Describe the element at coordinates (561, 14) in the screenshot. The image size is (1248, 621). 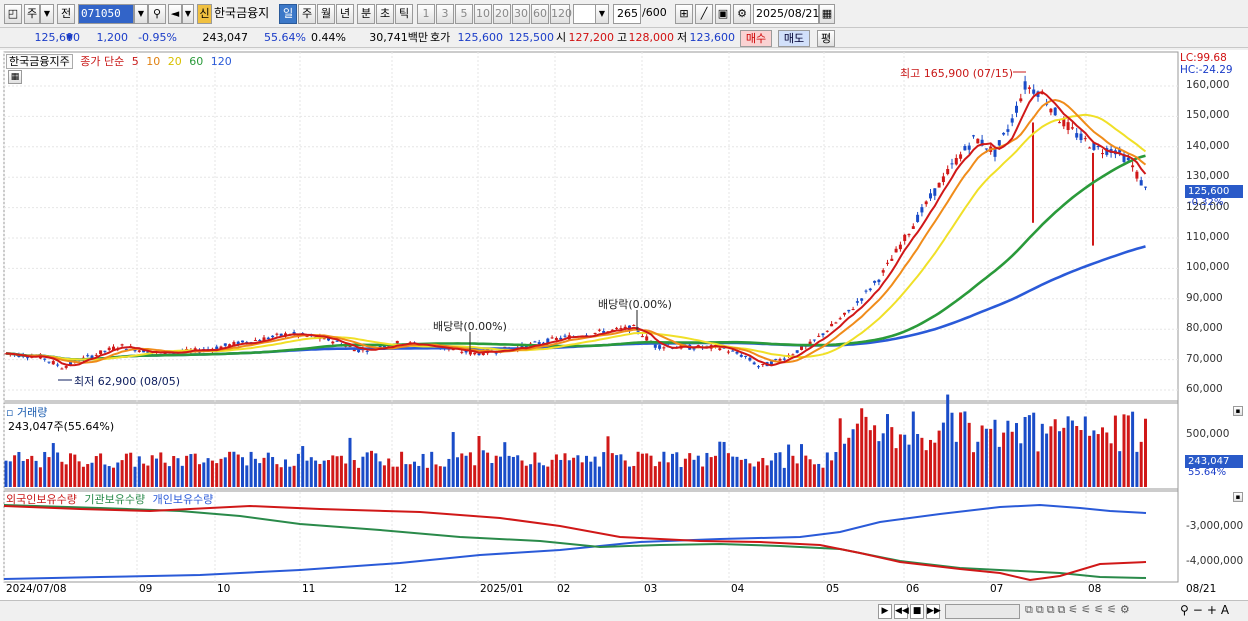
I see `interval-120-button: 120` at that location.